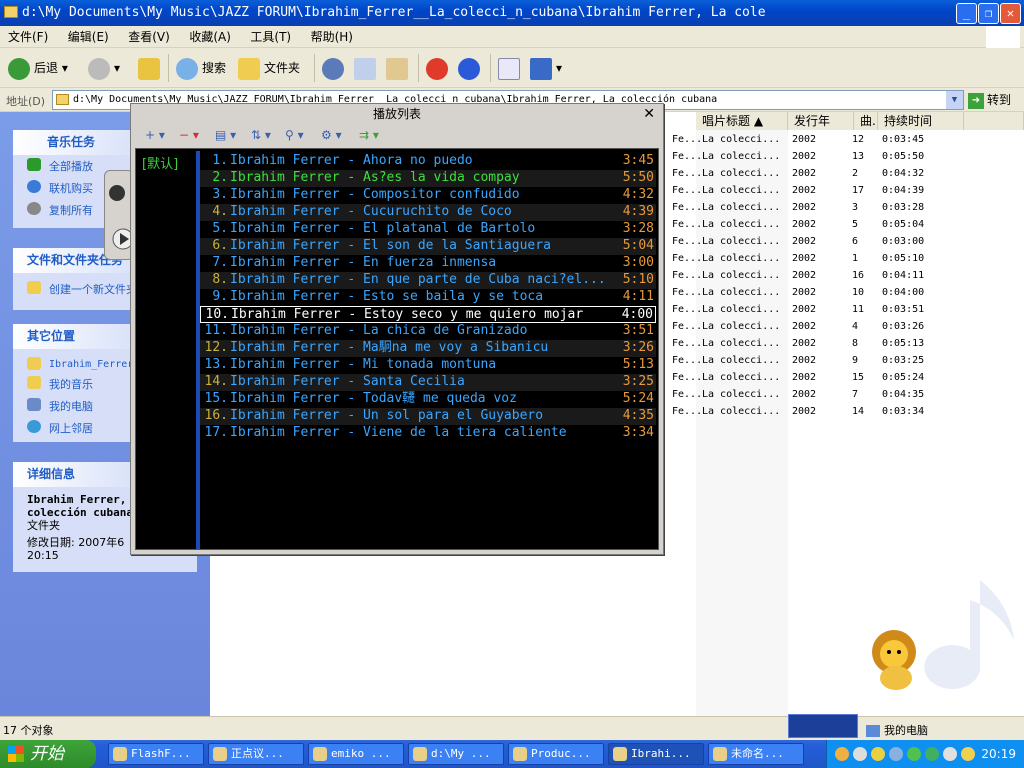  I want to click on track-number: 7., so click(220, 262).